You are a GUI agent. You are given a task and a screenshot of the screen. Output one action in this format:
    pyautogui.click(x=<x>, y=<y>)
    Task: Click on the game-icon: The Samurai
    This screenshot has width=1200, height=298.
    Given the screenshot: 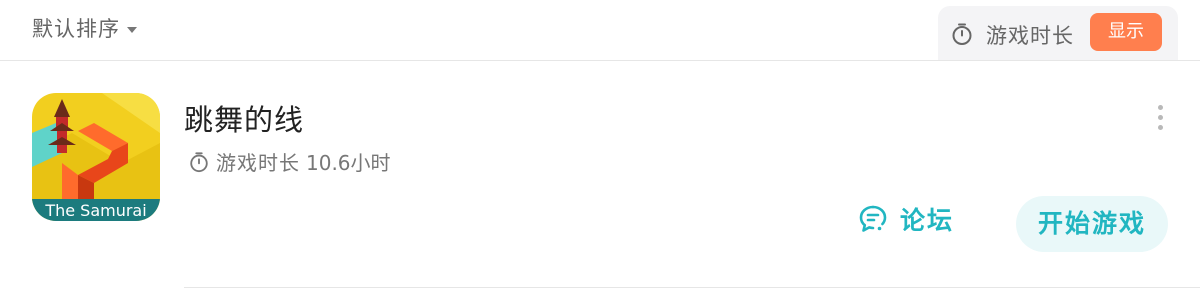 What is the action you would take?
    pyautogui.click(x=96, y=157)
    